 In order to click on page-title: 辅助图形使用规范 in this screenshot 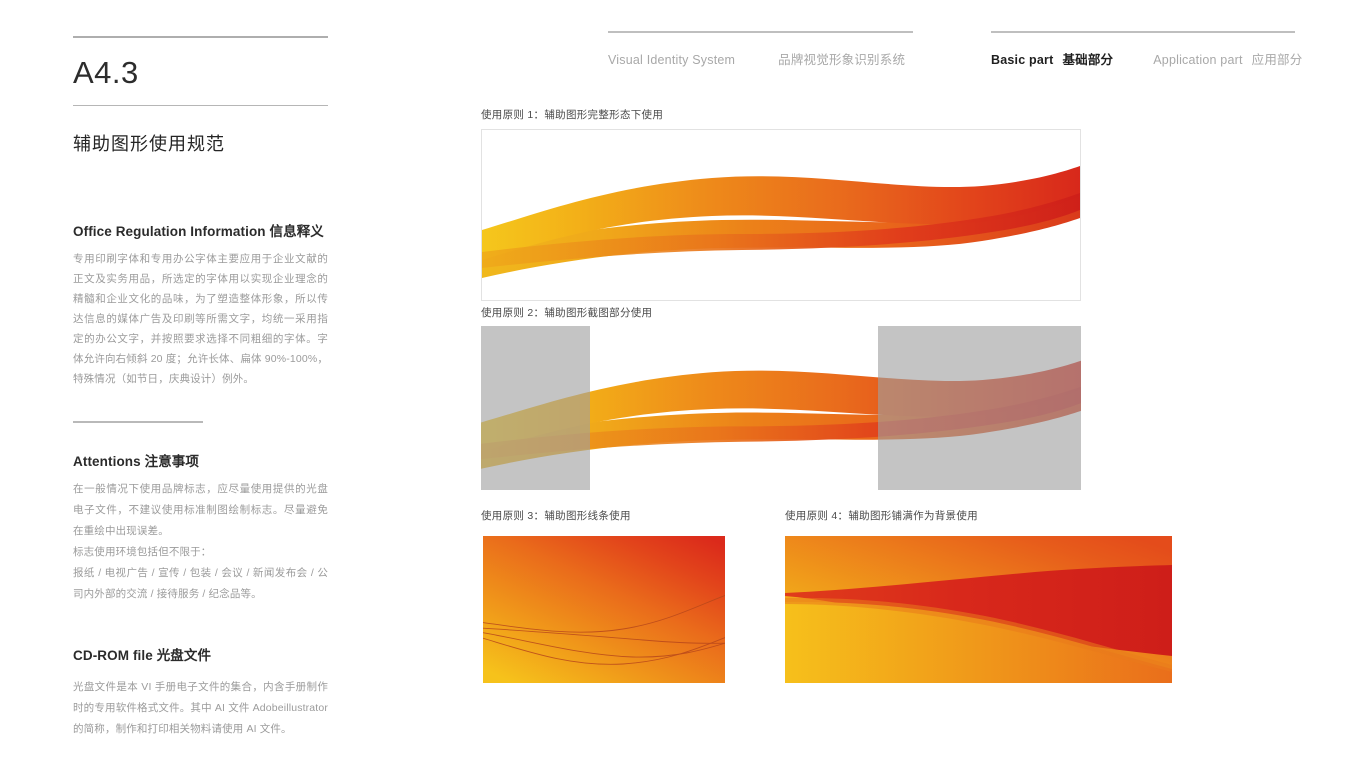, I will do `click(149, 144)`.